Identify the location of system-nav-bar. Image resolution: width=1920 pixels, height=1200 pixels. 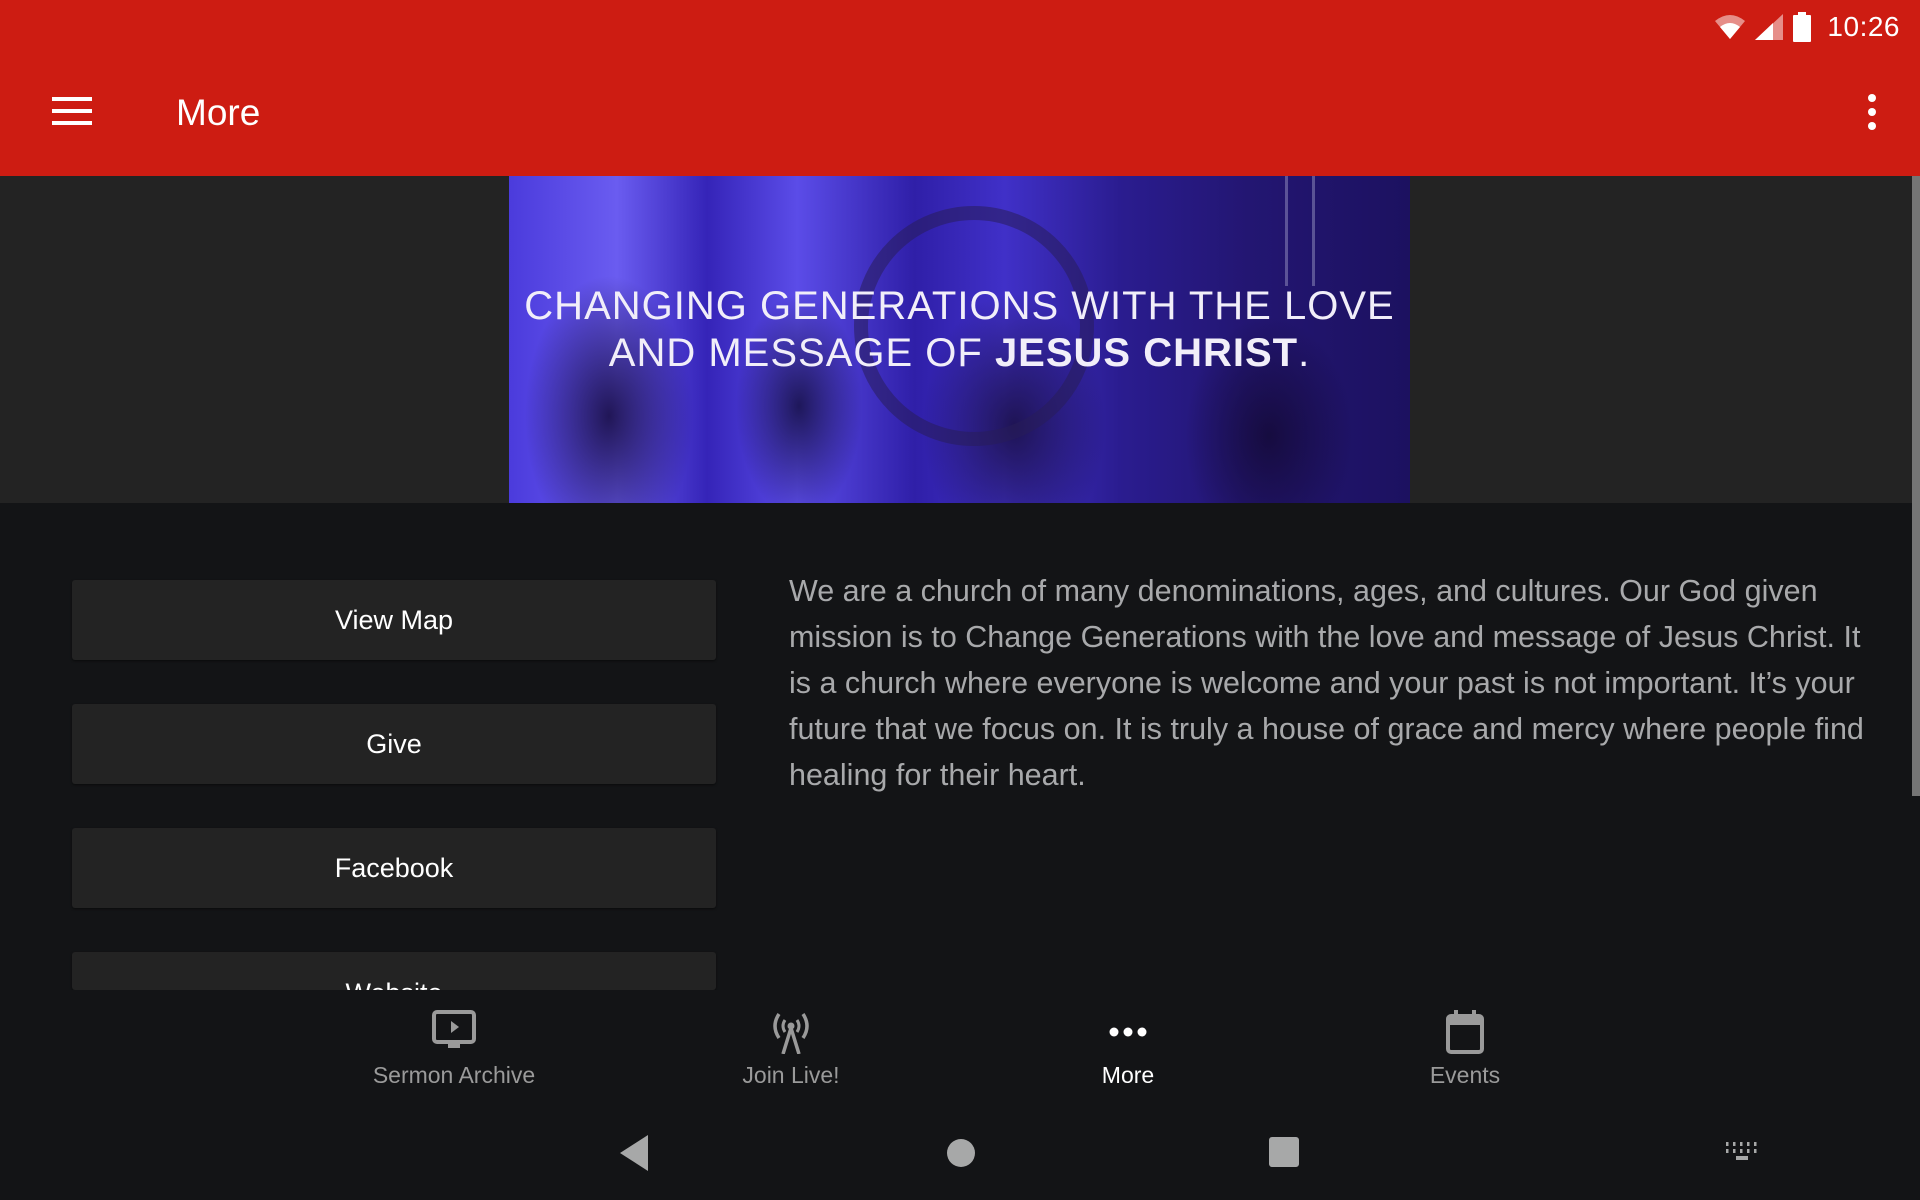
(960, 1155).